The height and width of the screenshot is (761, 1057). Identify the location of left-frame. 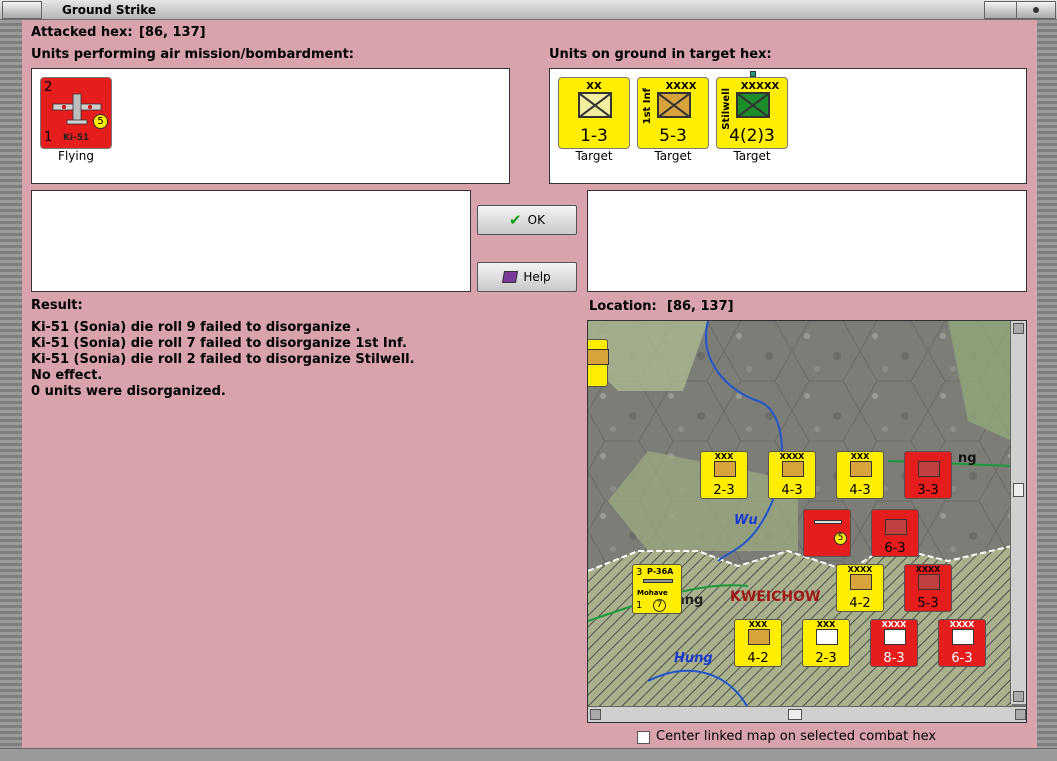
(11, 390).